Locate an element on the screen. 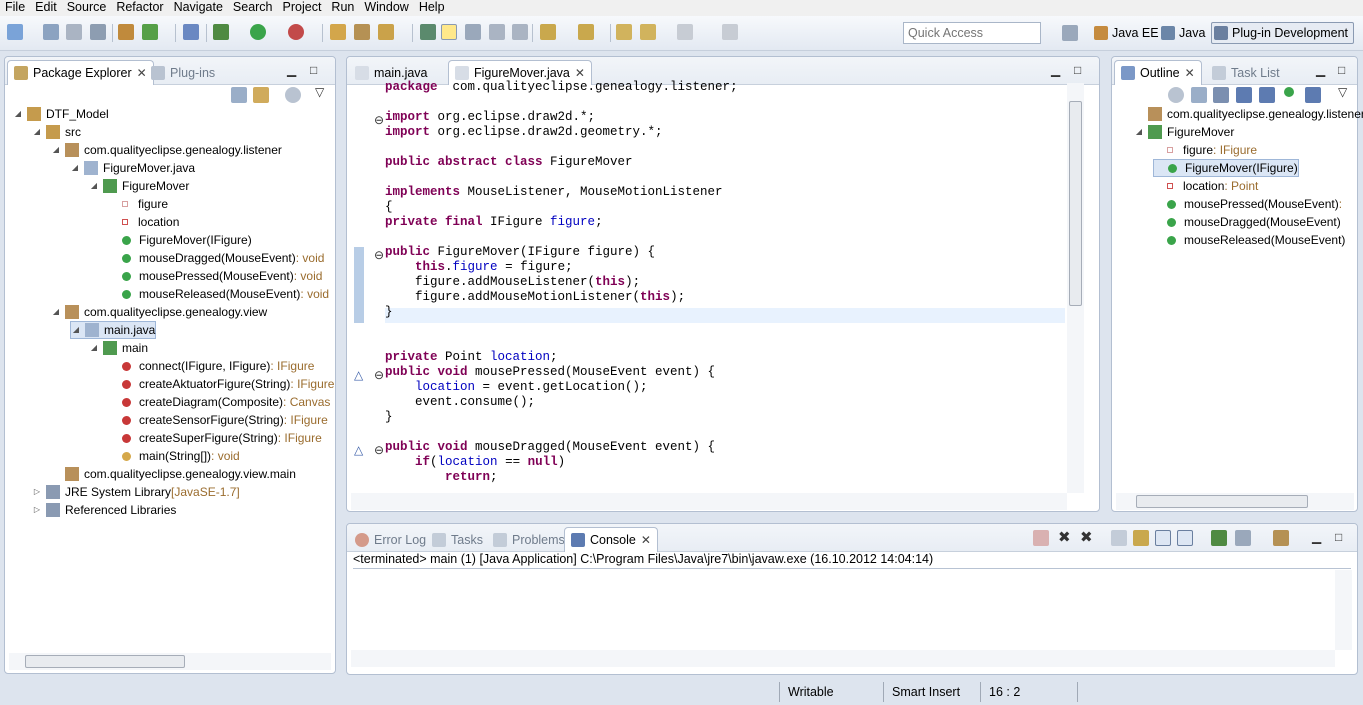 The height and width of the screenshot is (705, 1363). pin-editor-icon is located at coordinates (730, 32).